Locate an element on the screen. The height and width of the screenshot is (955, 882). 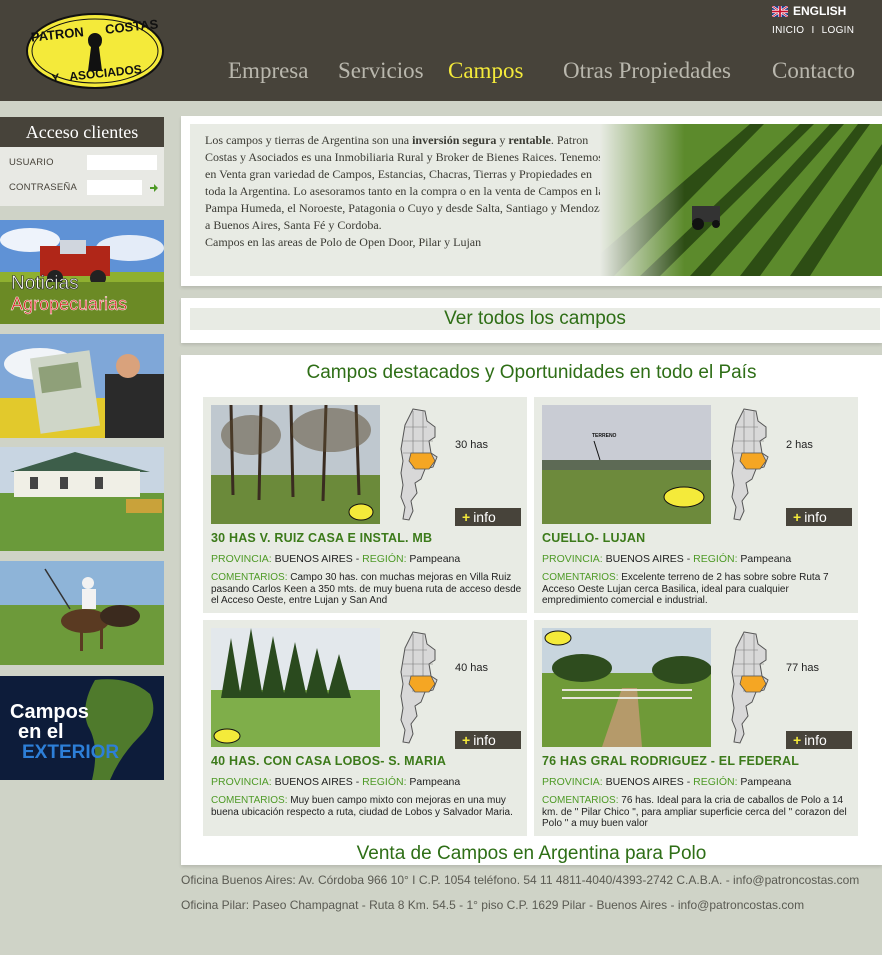
login-arrow-icon is located at coordinates (154, 188).